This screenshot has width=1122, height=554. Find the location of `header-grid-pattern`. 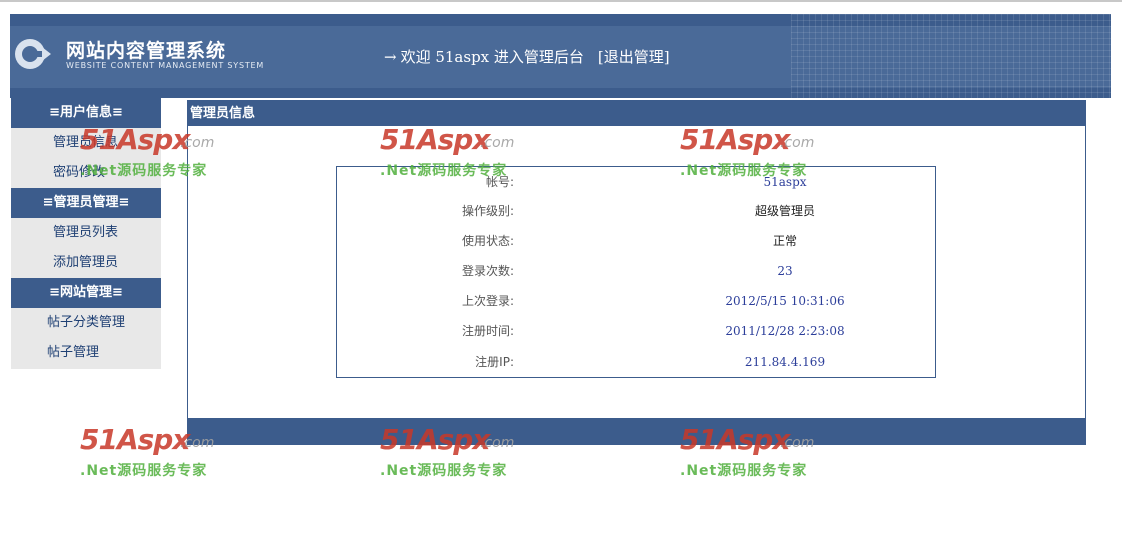

header-grid-pattern is located at coordinates (951, 56).